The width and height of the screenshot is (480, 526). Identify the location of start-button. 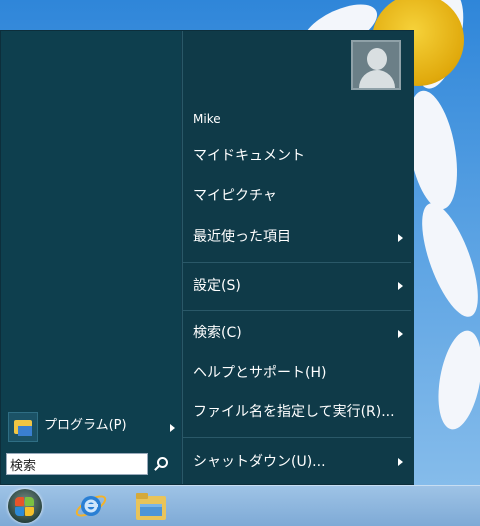
(24, 506).